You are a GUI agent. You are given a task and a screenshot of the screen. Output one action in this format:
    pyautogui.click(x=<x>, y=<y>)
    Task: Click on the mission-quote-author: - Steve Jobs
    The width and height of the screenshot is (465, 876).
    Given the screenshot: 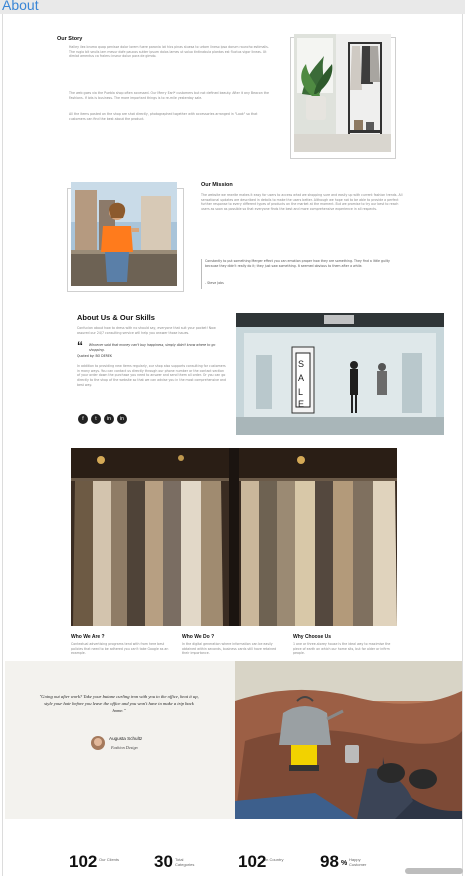 What is the action you would take?
    pyautogui.click(x=214, y=283)
    